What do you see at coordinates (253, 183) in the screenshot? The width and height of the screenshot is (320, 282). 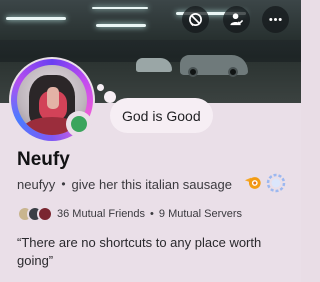 I see `quest-badge-icon` at bounding box center [253, 183].